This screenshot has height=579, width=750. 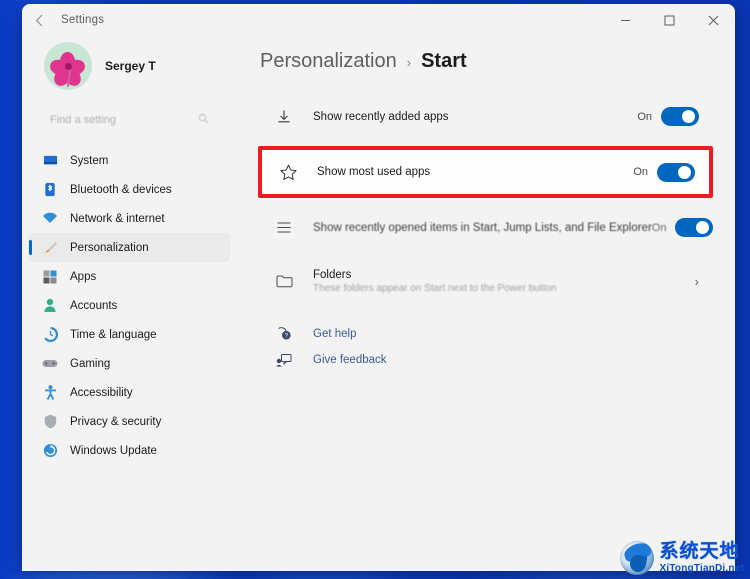 I want to click on time-language-icon, so click(x=50, y=335).